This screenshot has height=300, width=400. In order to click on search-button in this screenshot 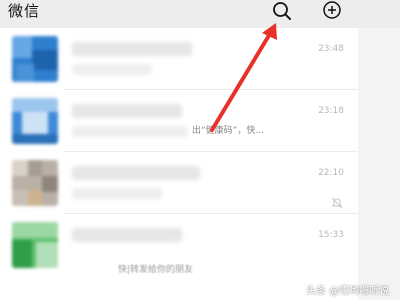, I will do `click(282, 11)`.